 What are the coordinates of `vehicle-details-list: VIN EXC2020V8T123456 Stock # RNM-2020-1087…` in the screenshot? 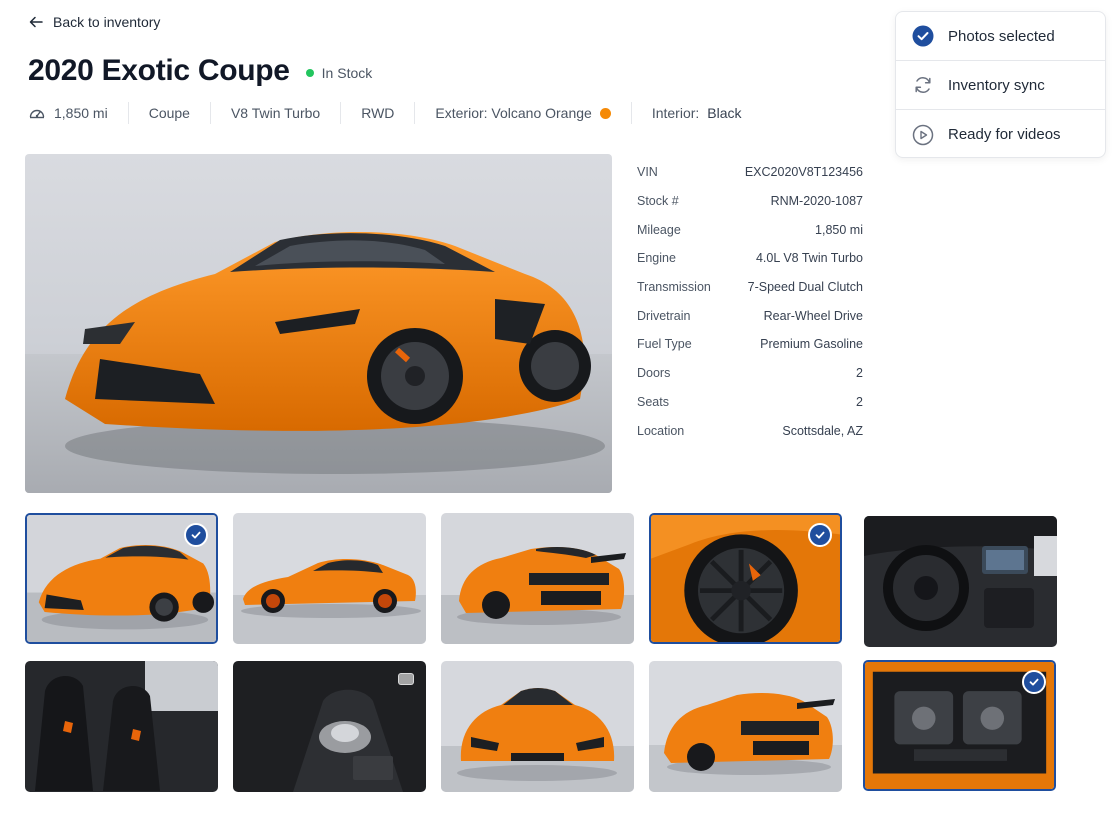 It's located at (750, 301).